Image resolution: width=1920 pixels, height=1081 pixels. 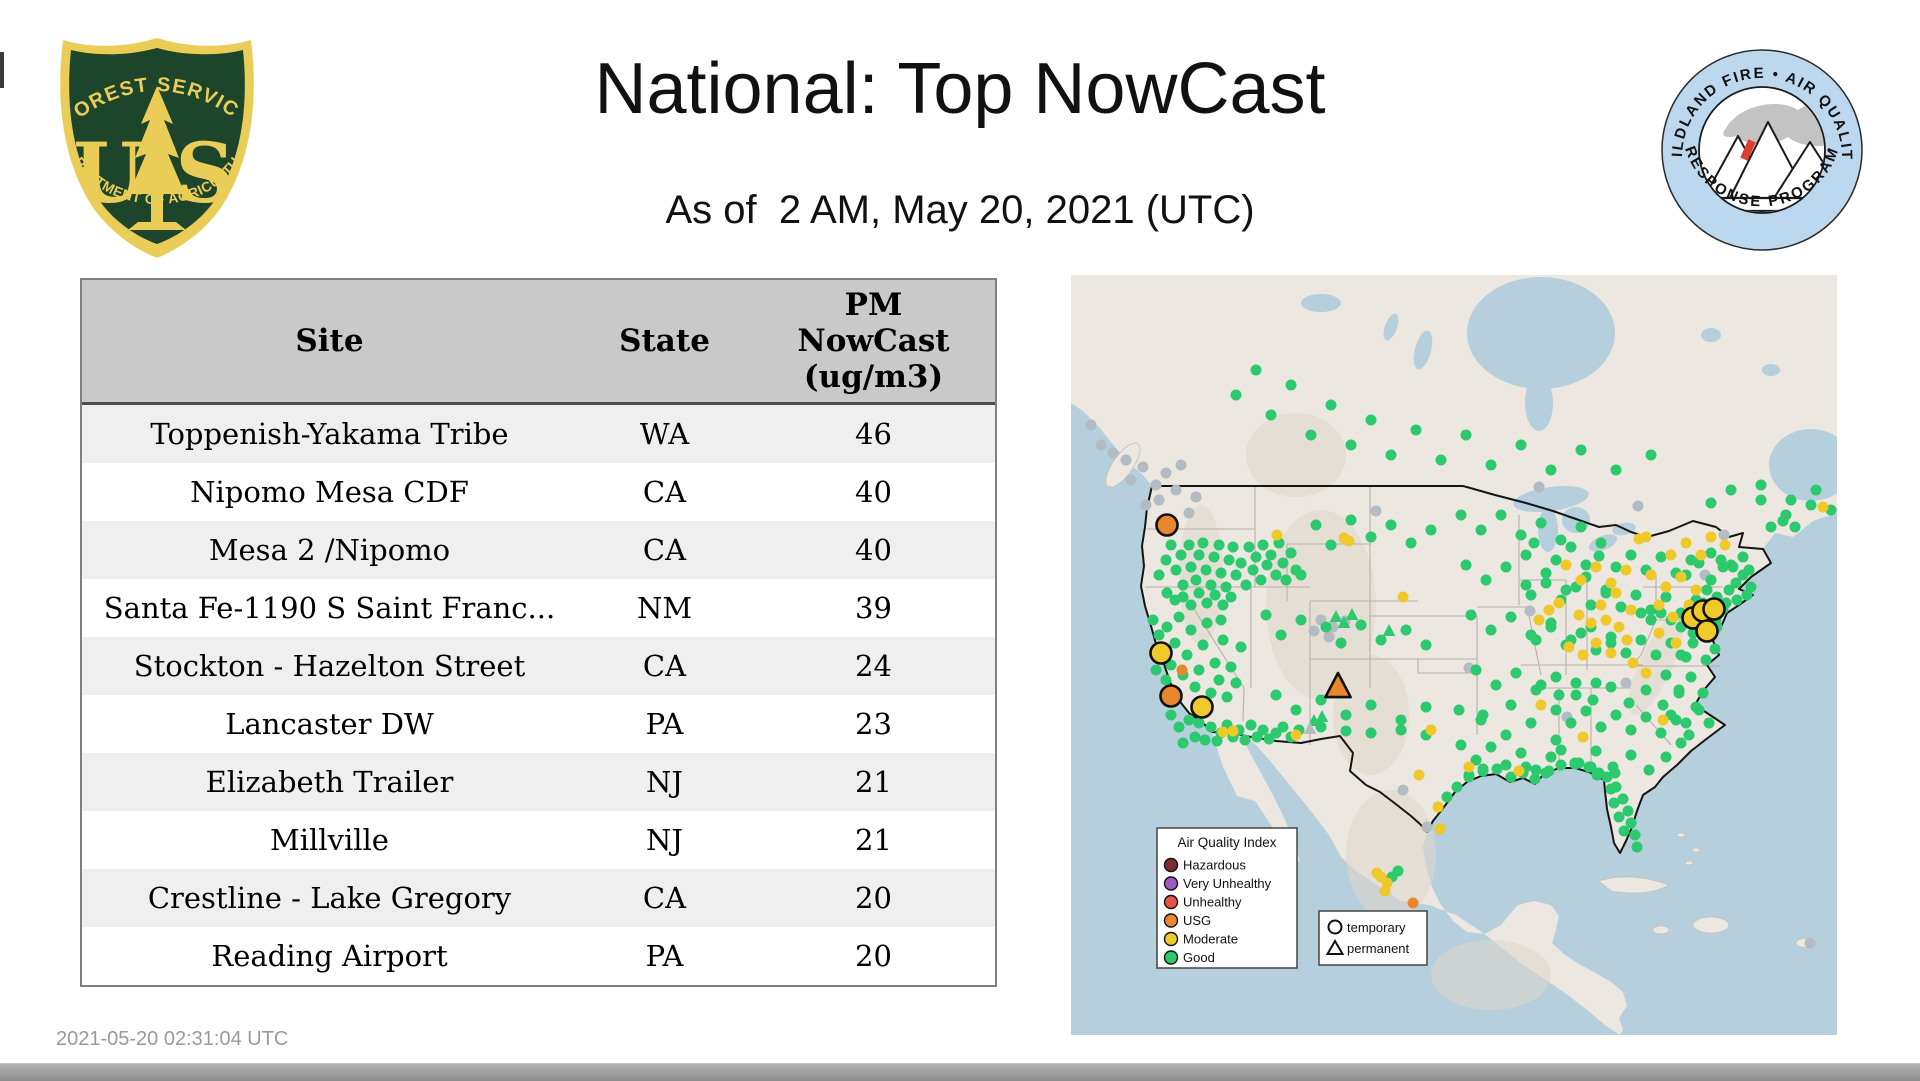 I want to click on legend-label: Hazardous, so click(x=1214, y=865).